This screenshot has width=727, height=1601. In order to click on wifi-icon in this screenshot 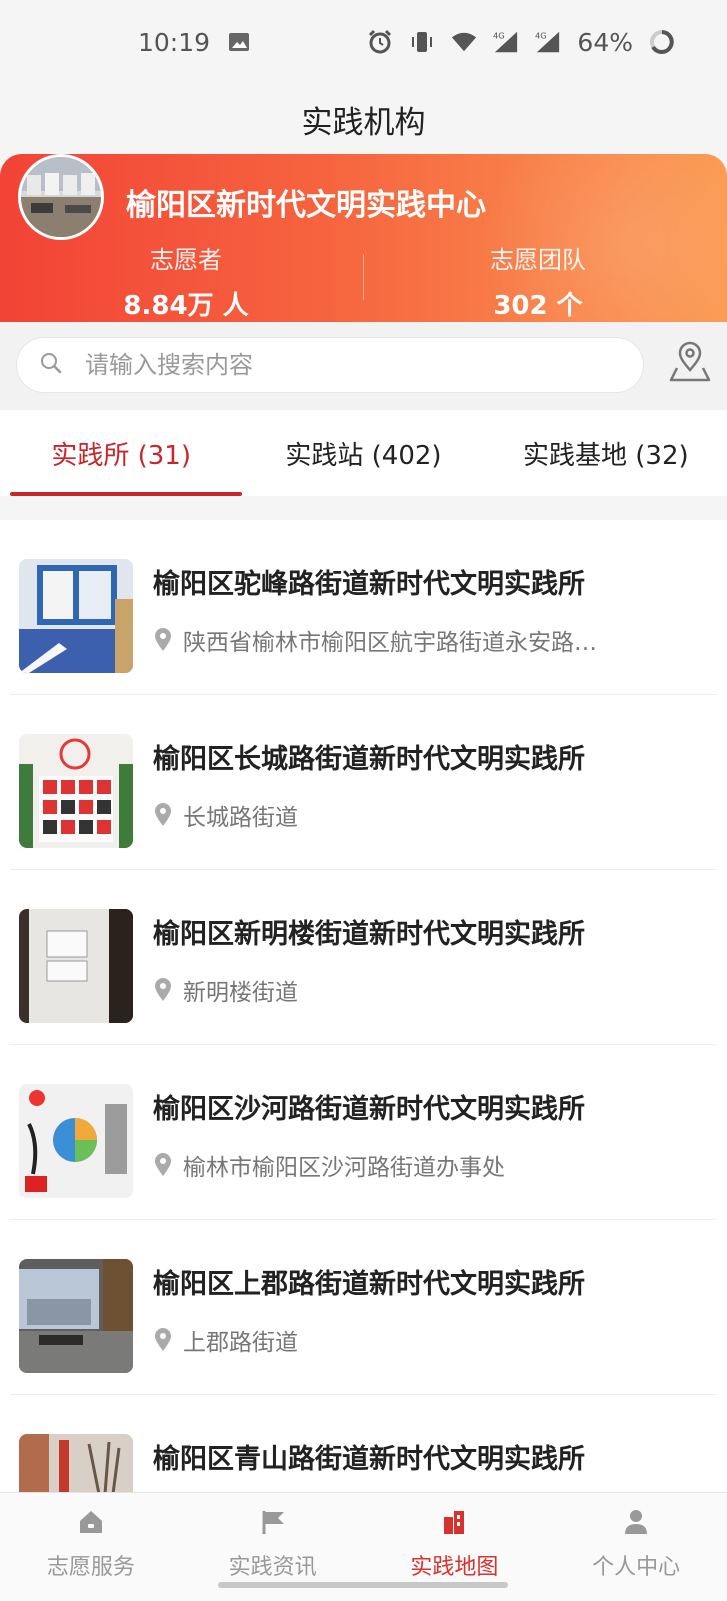, I will do `click(464, 42)`.